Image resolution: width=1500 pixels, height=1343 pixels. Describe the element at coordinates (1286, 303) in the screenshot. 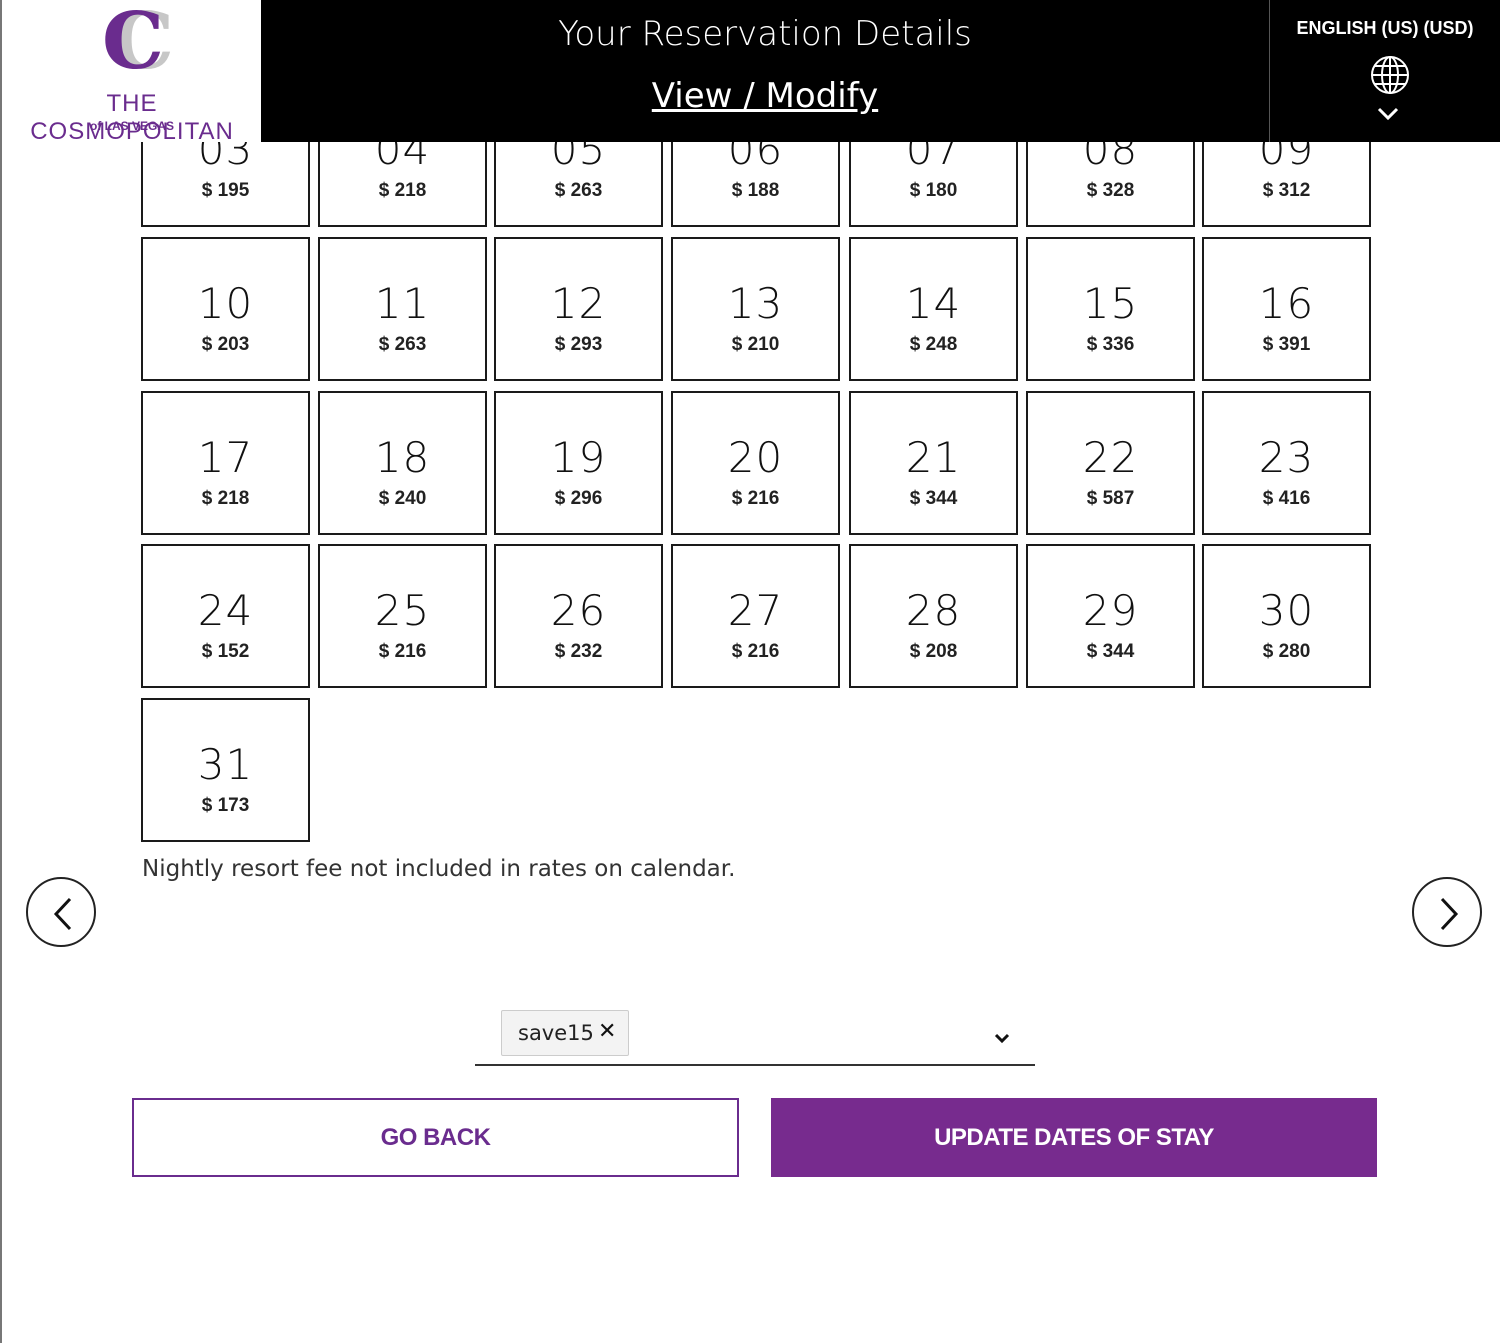

I see `calendar-day-number: 16` at that location.